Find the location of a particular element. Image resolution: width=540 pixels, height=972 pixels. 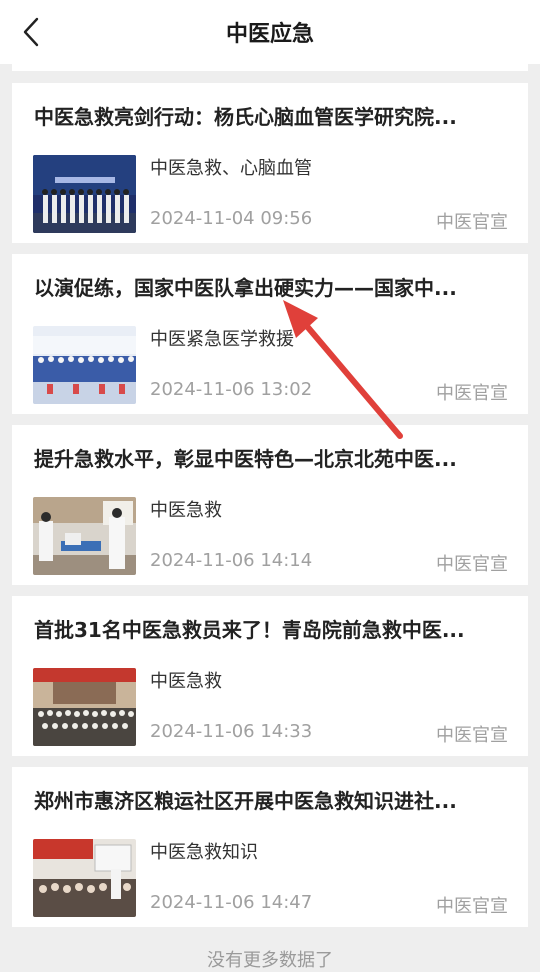

article-time: 2024-11-06 14:14 is located at coordinates (231, 560).